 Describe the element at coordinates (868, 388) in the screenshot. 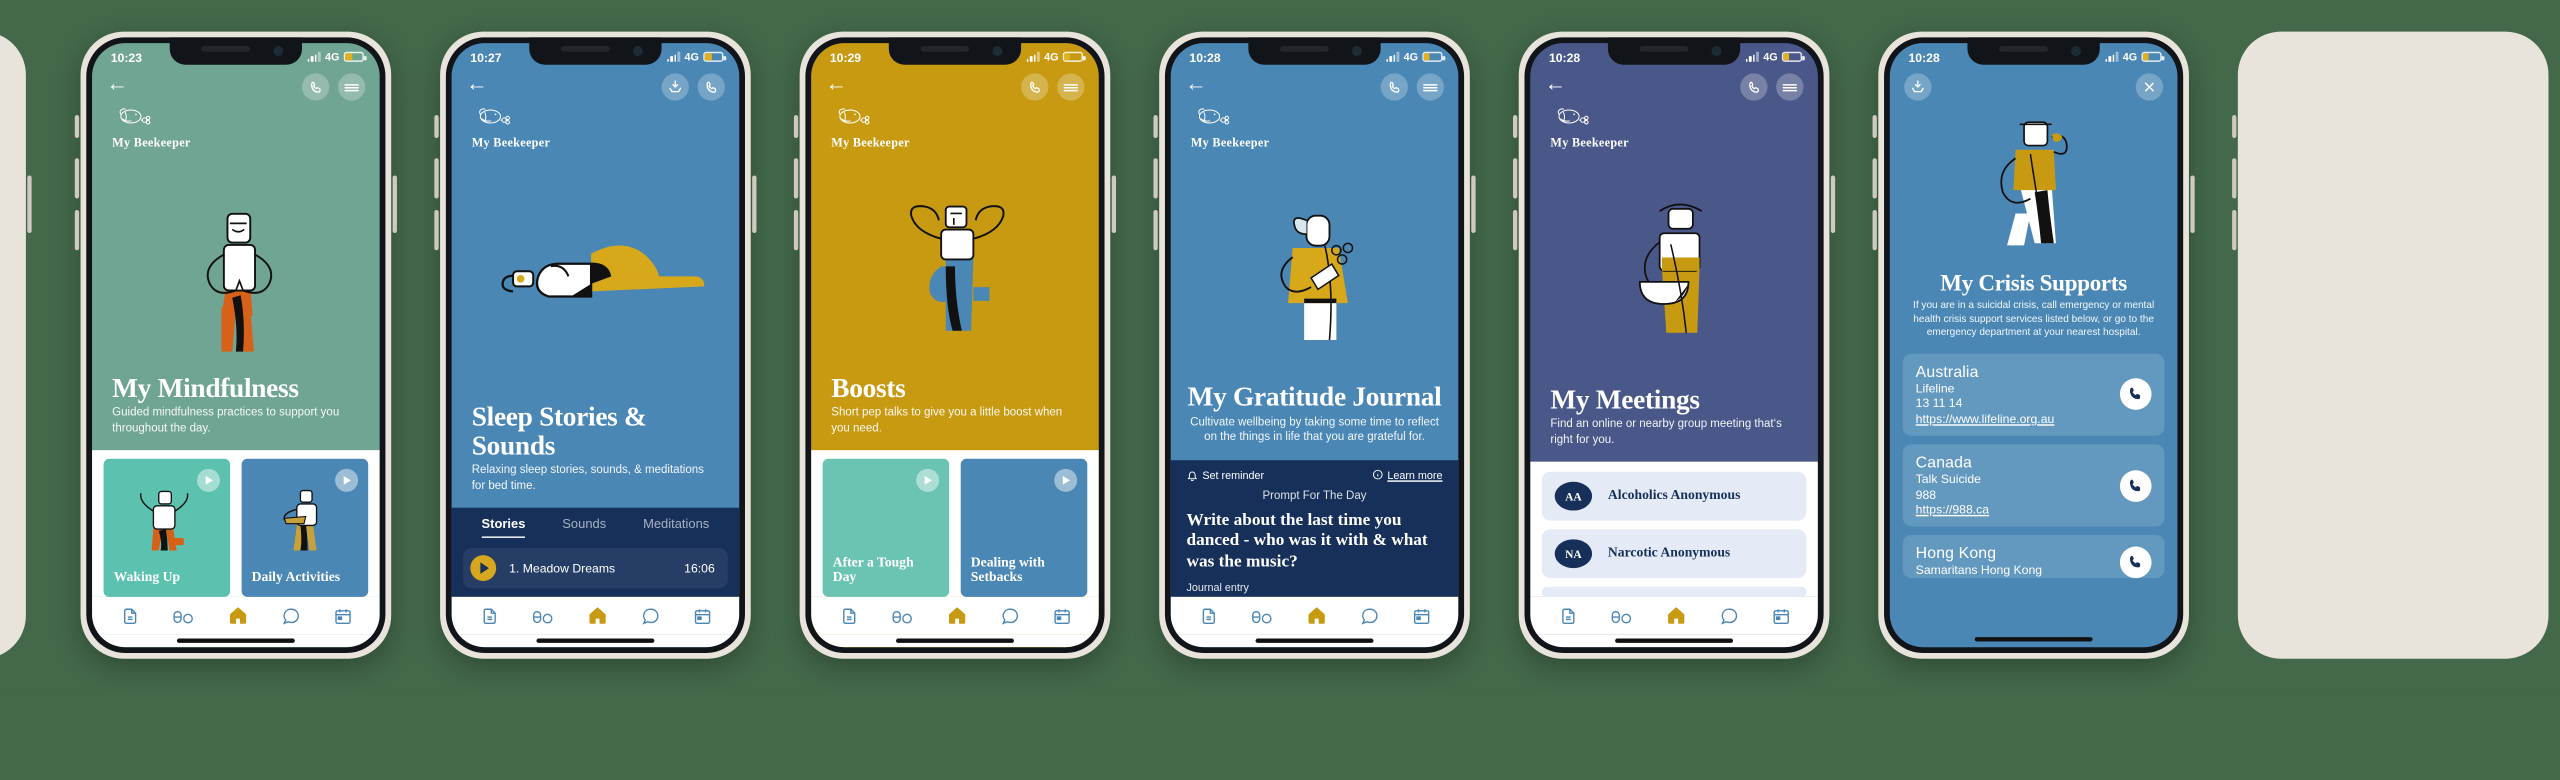

I see `page-title: Boosts` at that location.